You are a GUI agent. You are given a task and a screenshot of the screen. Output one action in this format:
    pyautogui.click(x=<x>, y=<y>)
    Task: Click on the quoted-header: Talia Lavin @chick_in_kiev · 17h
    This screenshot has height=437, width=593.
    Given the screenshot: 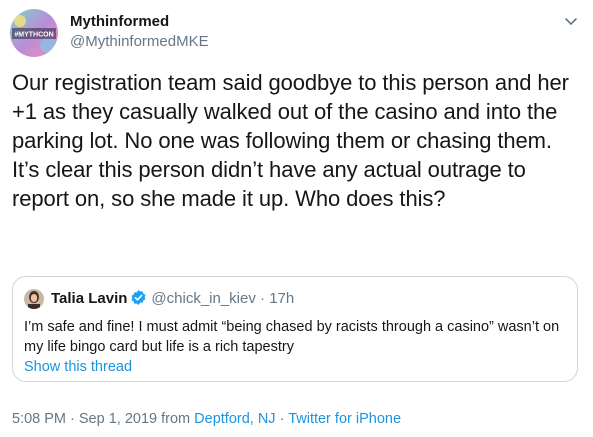 What is the action you would take?
    pyautogui.click(x=172, y=299)
    